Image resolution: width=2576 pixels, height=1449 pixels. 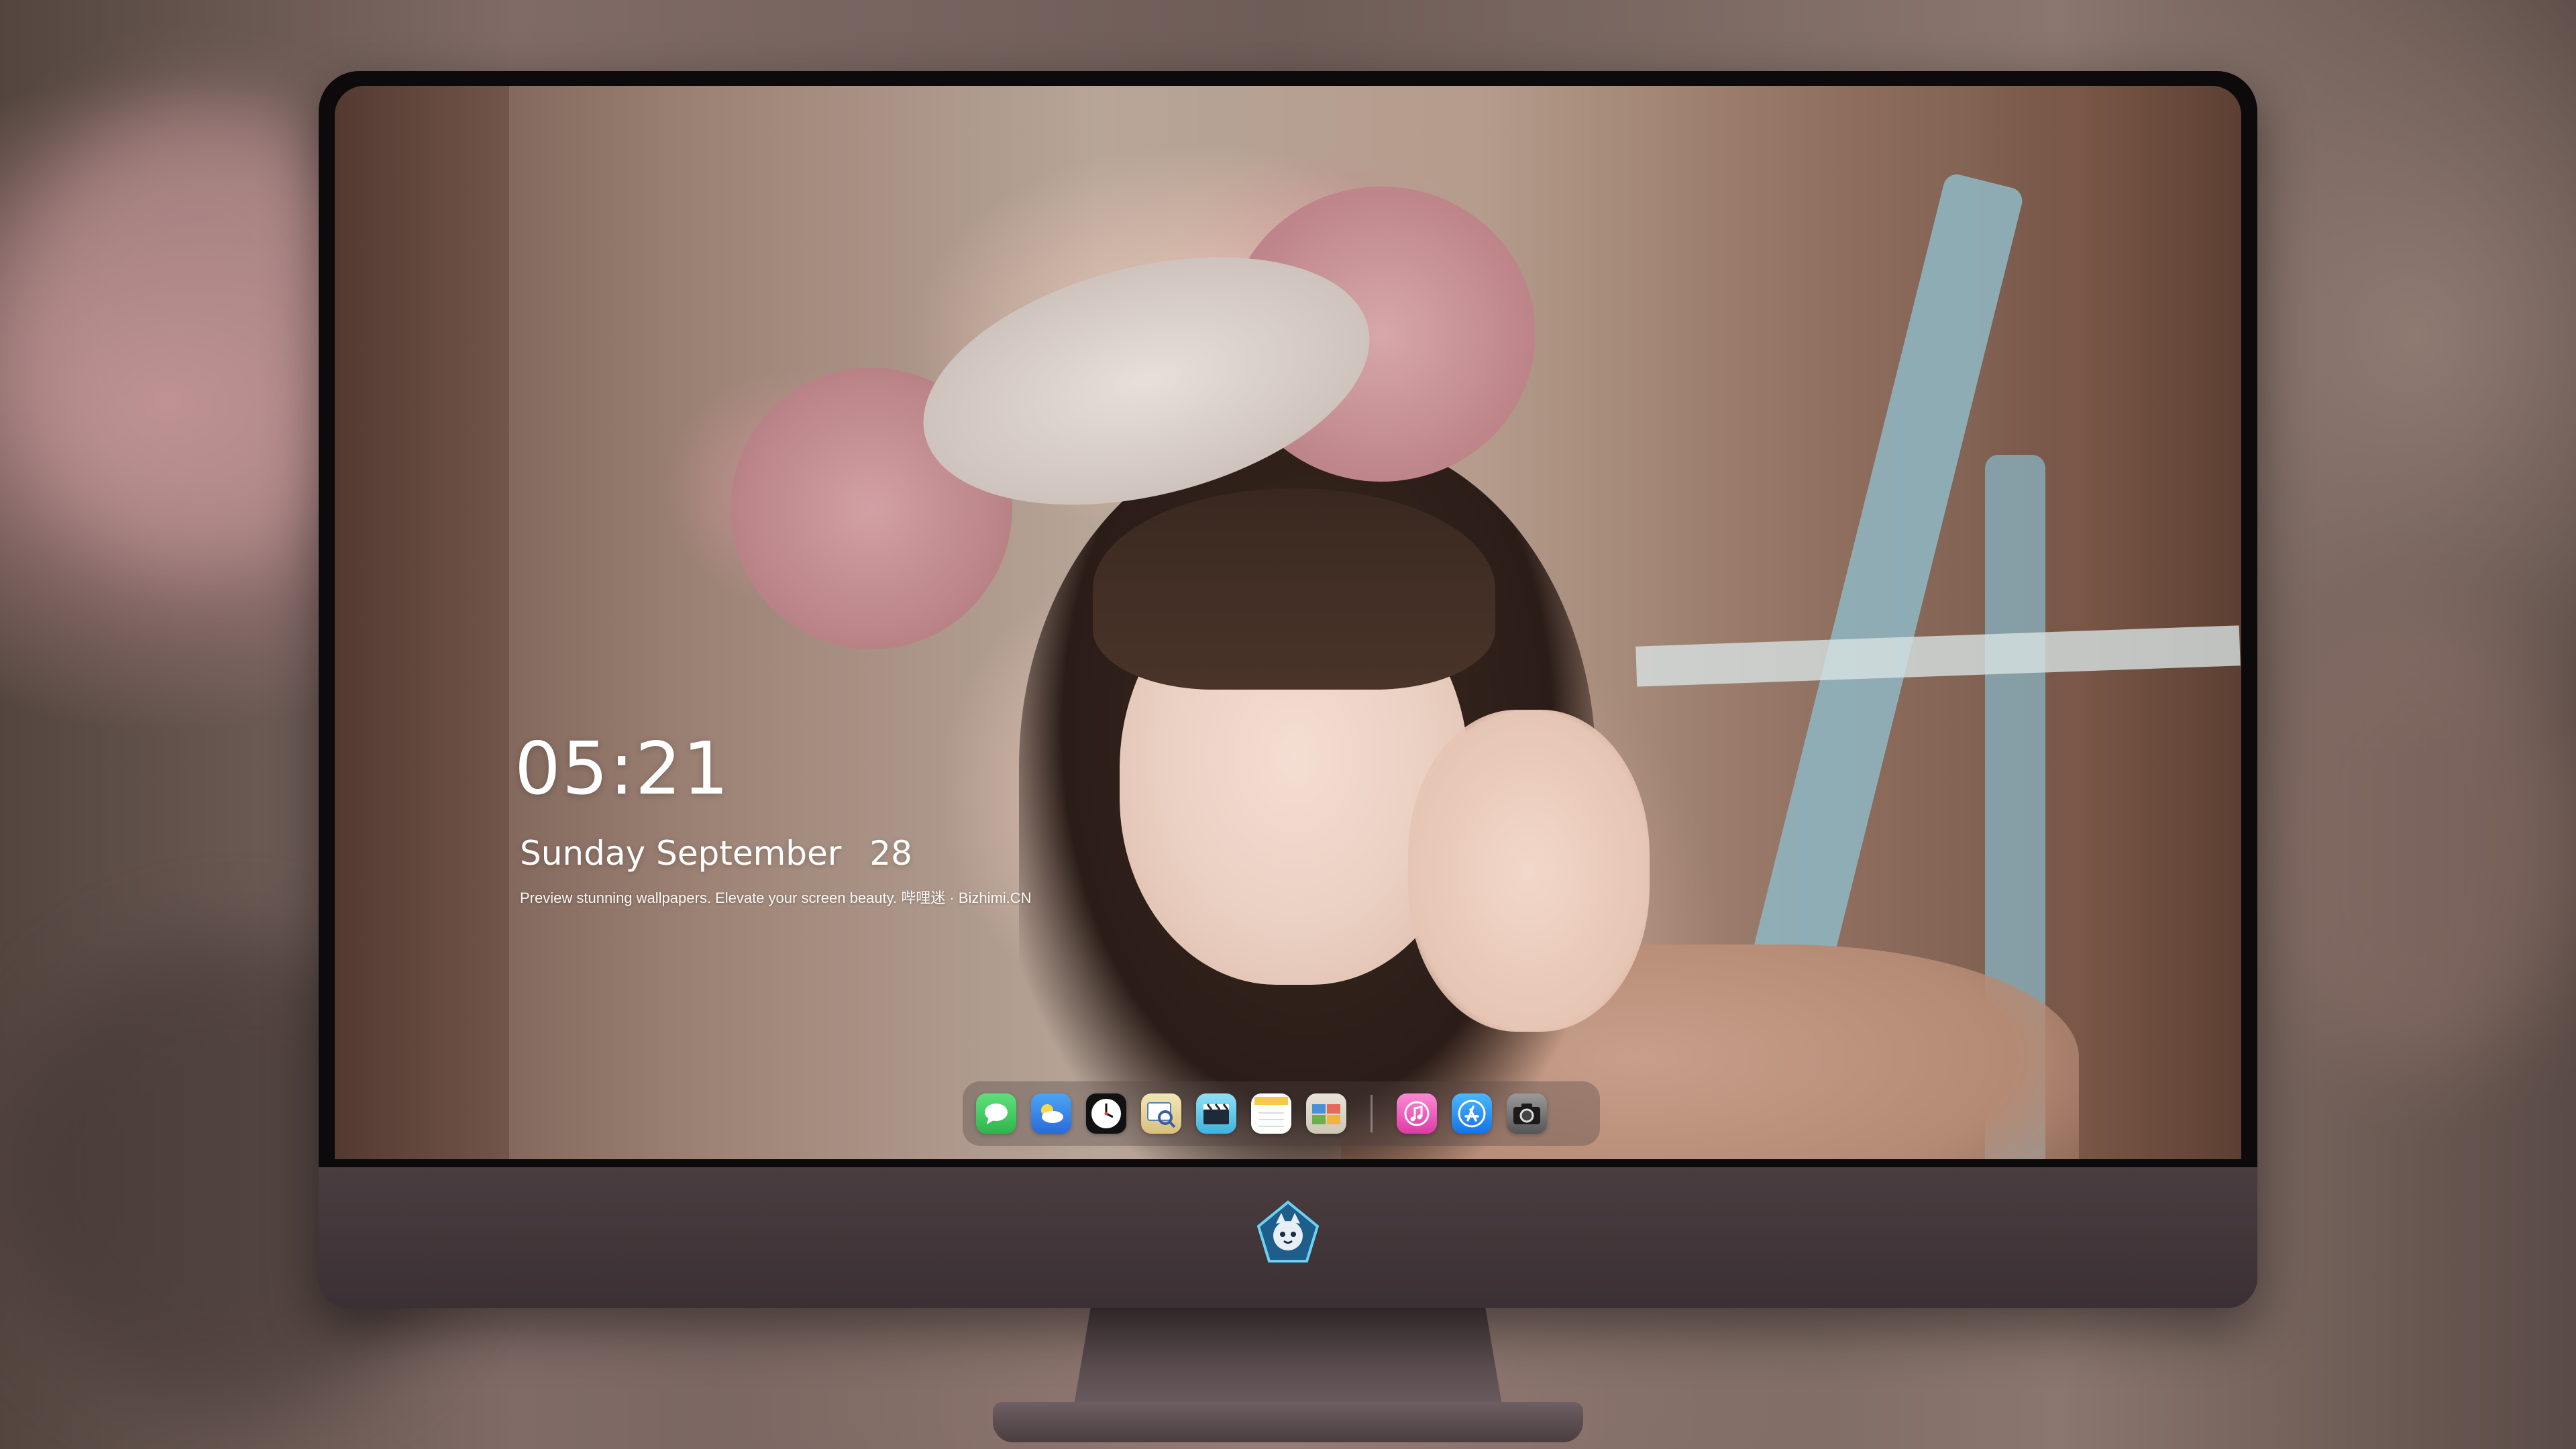 What do you see at coordinates (422, 622) in the screenshot?
I see `wallpaper-photo` at bounding box center [422, 622].